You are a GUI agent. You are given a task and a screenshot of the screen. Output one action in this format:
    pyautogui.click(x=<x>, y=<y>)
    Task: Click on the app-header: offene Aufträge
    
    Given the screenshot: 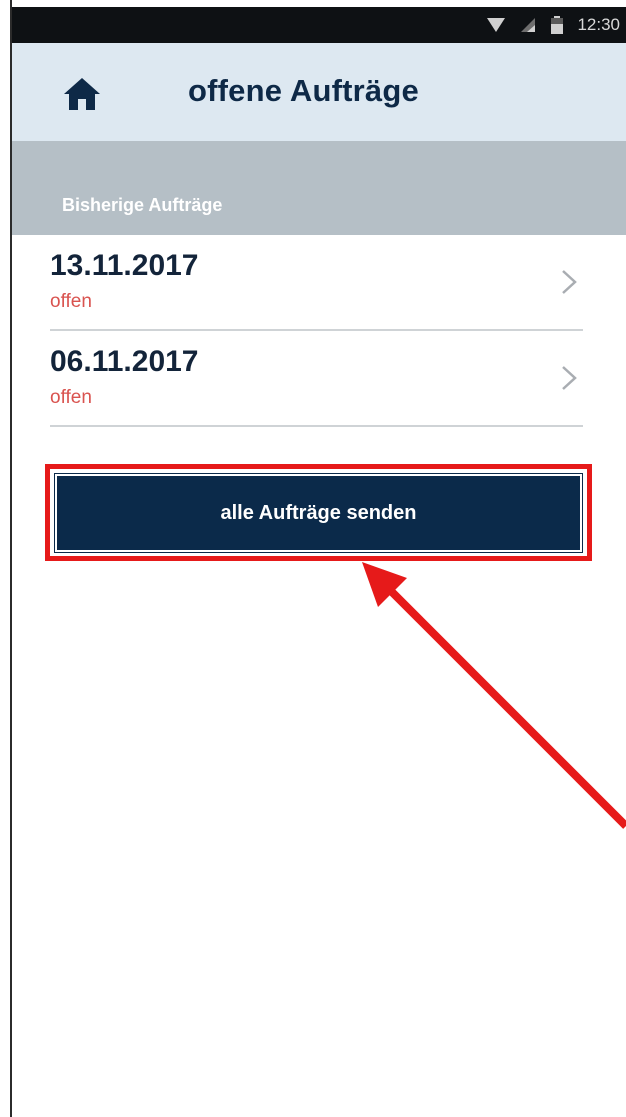 What is the action you would take?
    pyautogui.click(x=319, y=92)
    